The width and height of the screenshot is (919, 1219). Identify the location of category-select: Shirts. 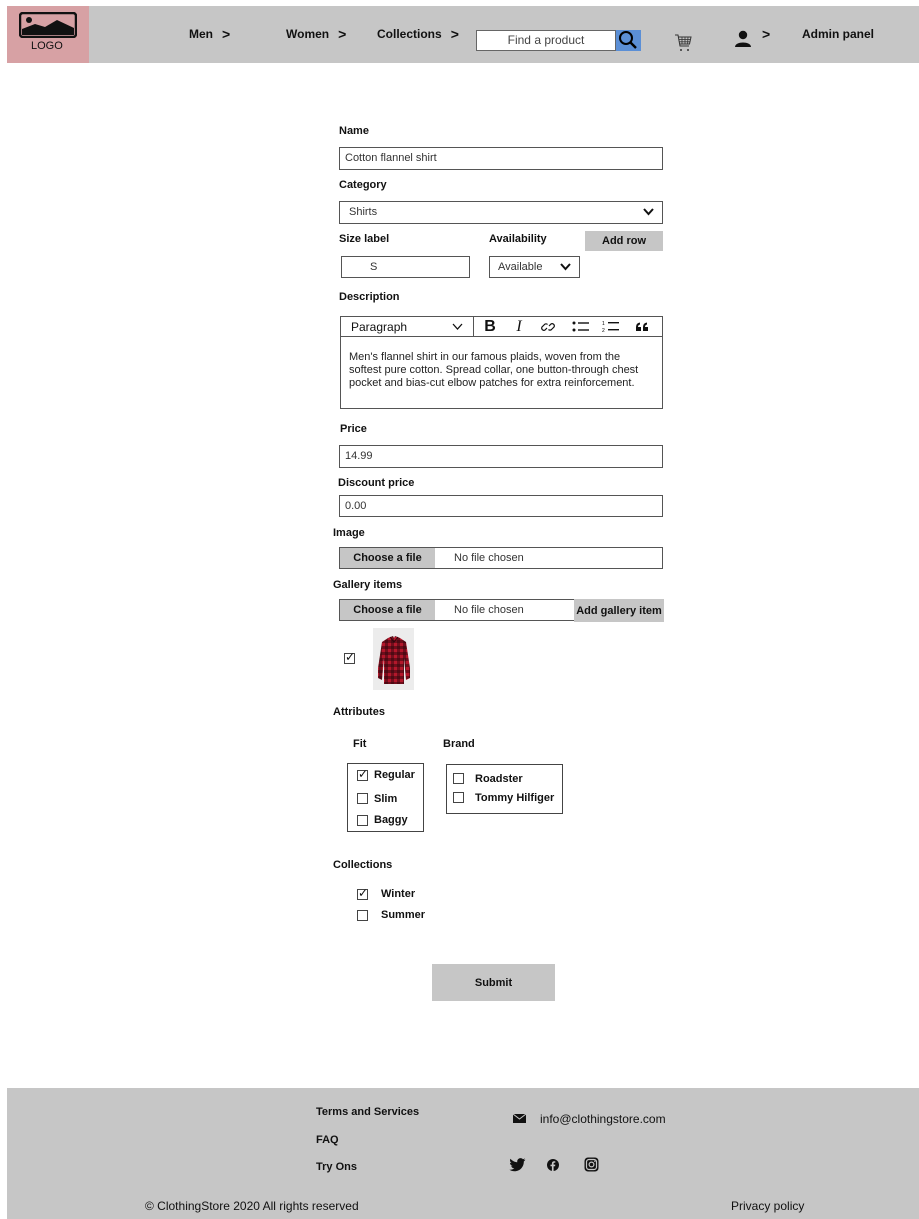
(501, 212).